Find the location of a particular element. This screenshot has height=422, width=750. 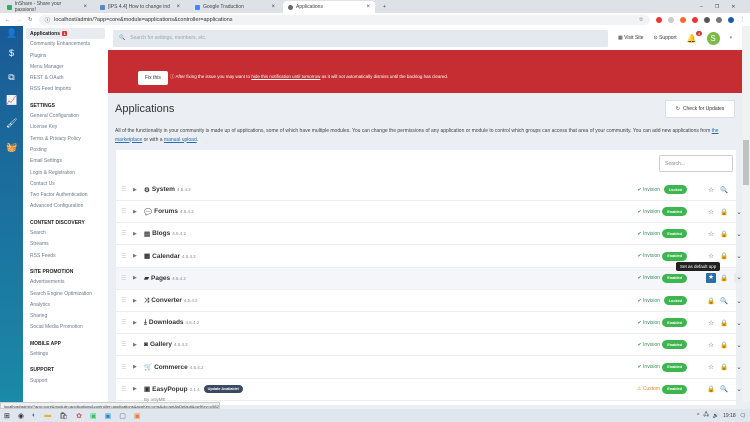

scrollbar-thumb is located at coordinates (746, 162).